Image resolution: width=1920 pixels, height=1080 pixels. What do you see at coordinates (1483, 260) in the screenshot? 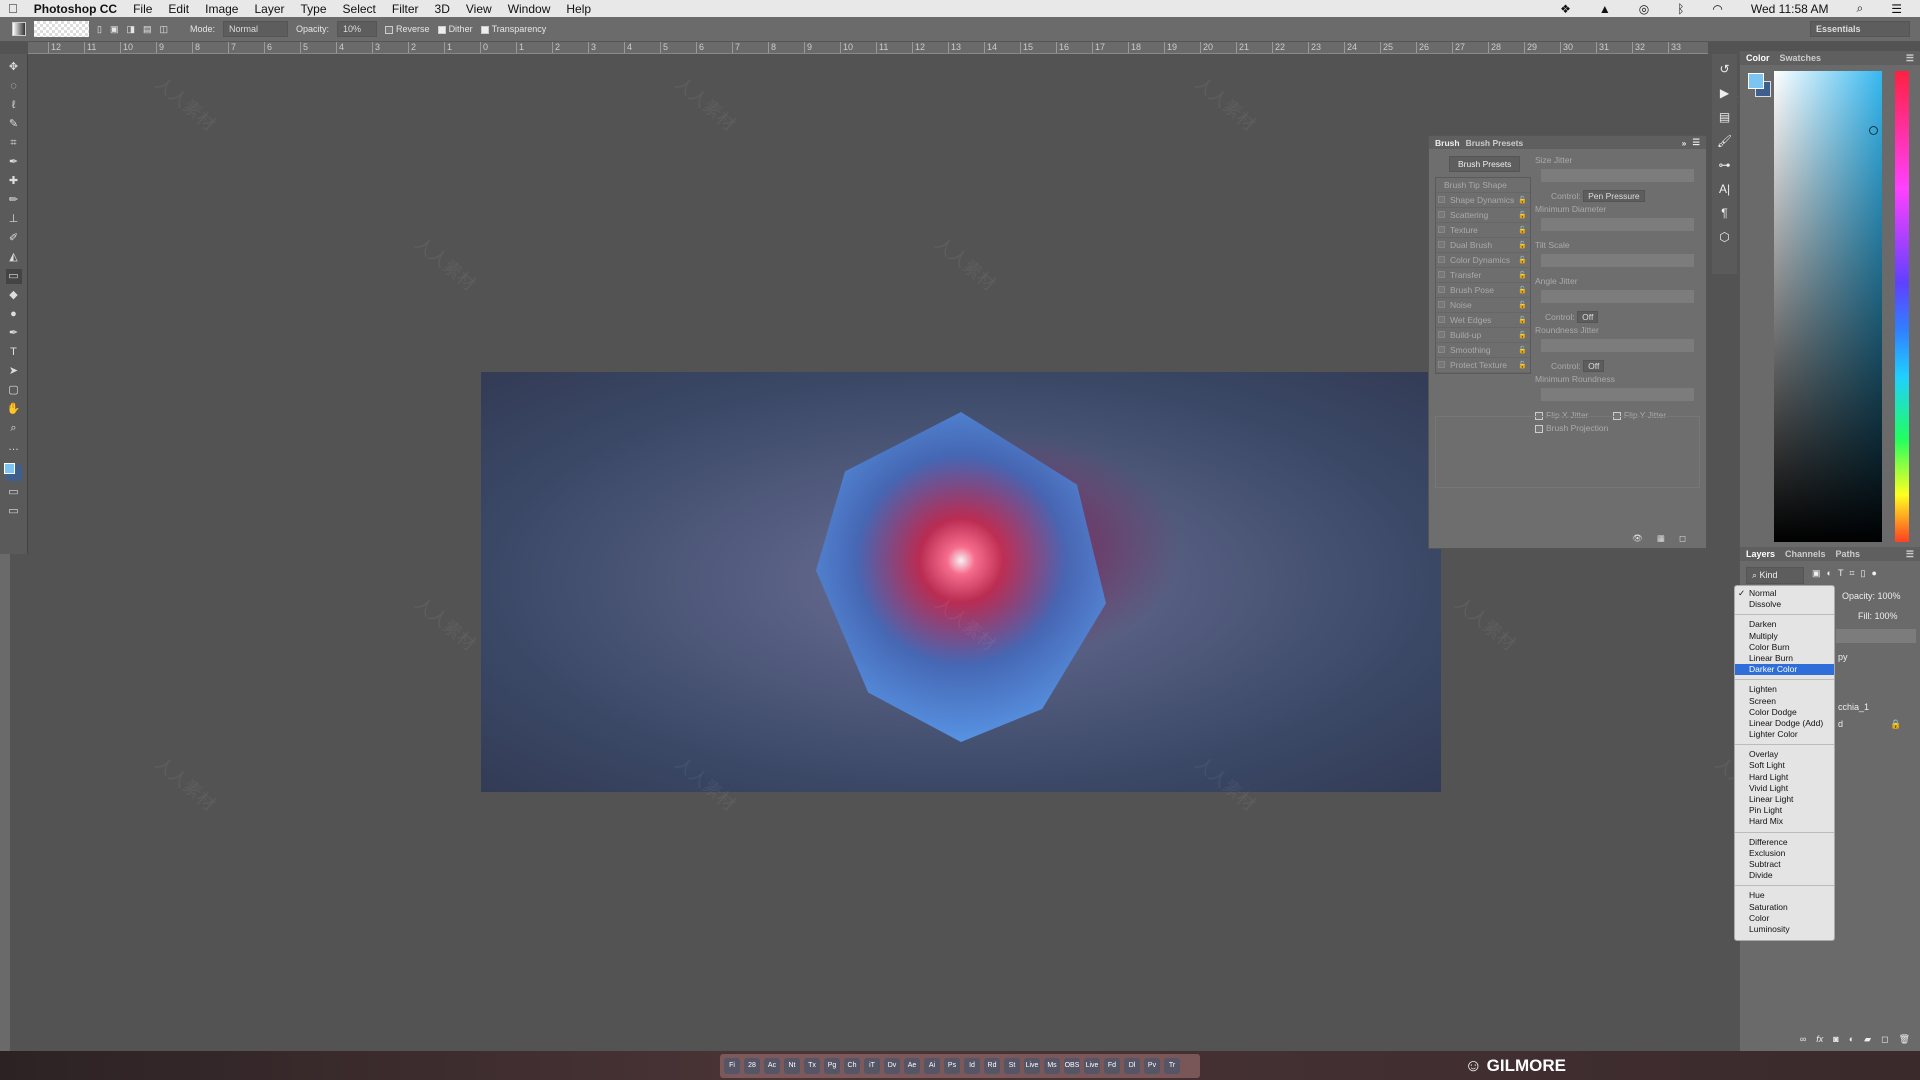
I see `brush-option-color-dynamics: Color Dynamics 🔓` at bounding box center [1483, 260].